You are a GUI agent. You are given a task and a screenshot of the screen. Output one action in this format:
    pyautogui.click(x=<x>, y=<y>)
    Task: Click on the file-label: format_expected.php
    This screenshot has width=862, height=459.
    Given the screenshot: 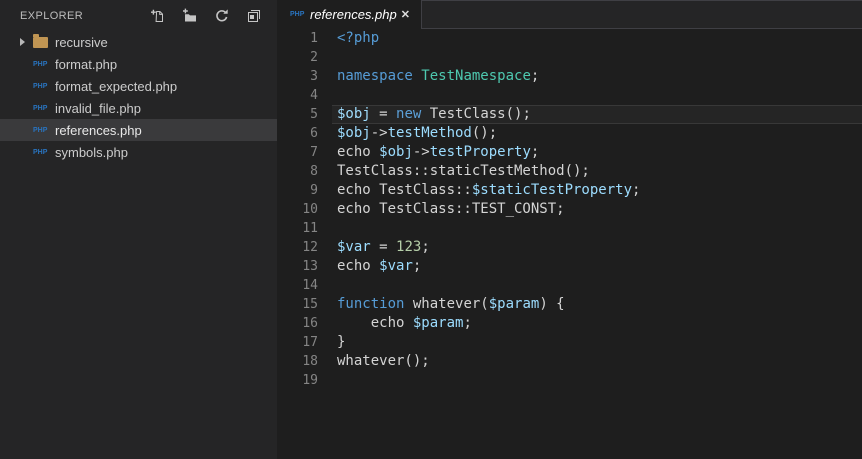 What is the action you would take?
    pyautogui.click(x=116, y=86)
    